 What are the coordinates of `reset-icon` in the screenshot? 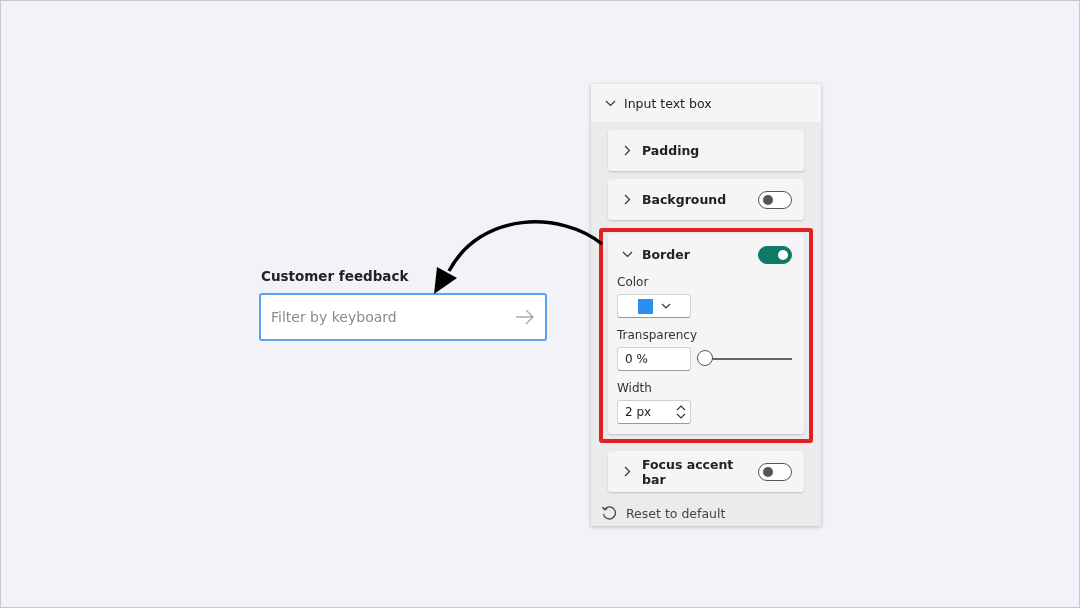 It's located at (609, 513).